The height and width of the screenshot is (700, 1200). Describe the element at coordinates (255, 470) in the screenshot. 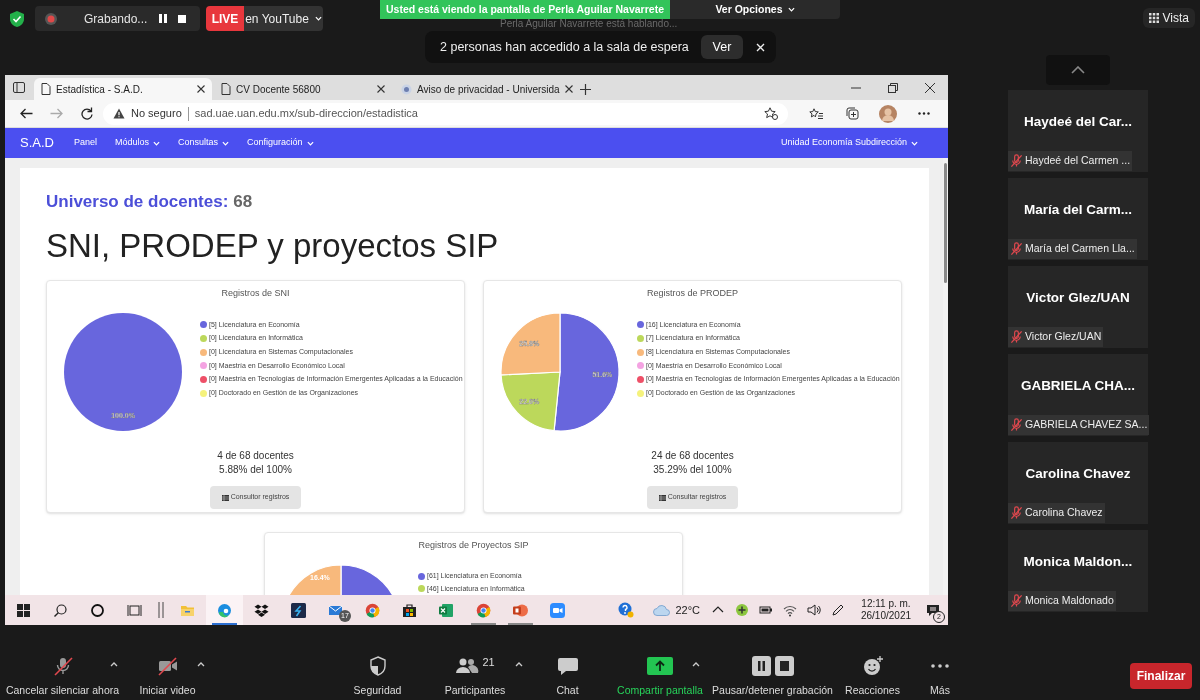

I see `stat-text: 5.88% del 100%` at that location.